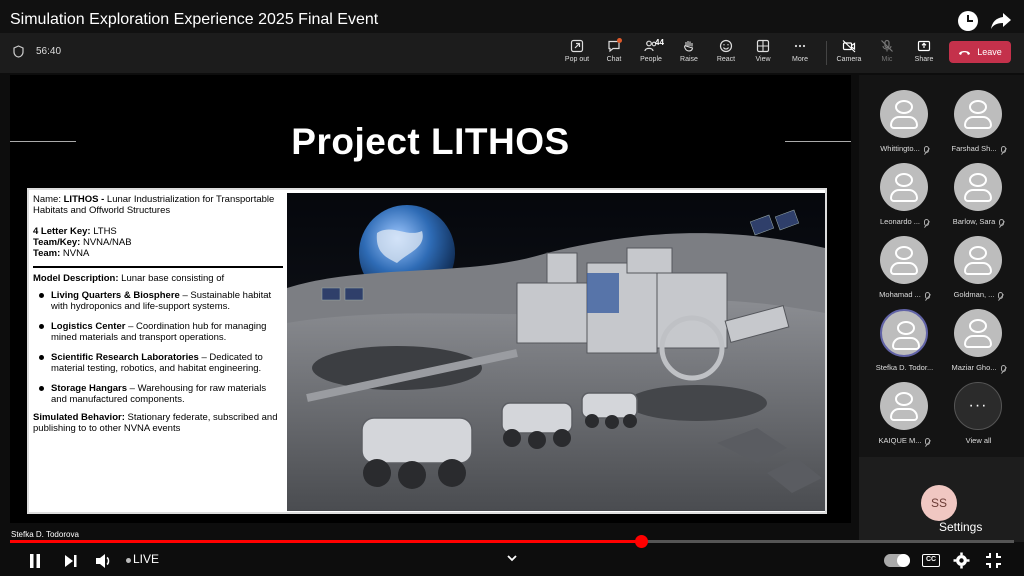  What do you see at coordinates (76, 253) in the screenshot?
I see `team-value: NVNA` at bounding box center [76, 253].